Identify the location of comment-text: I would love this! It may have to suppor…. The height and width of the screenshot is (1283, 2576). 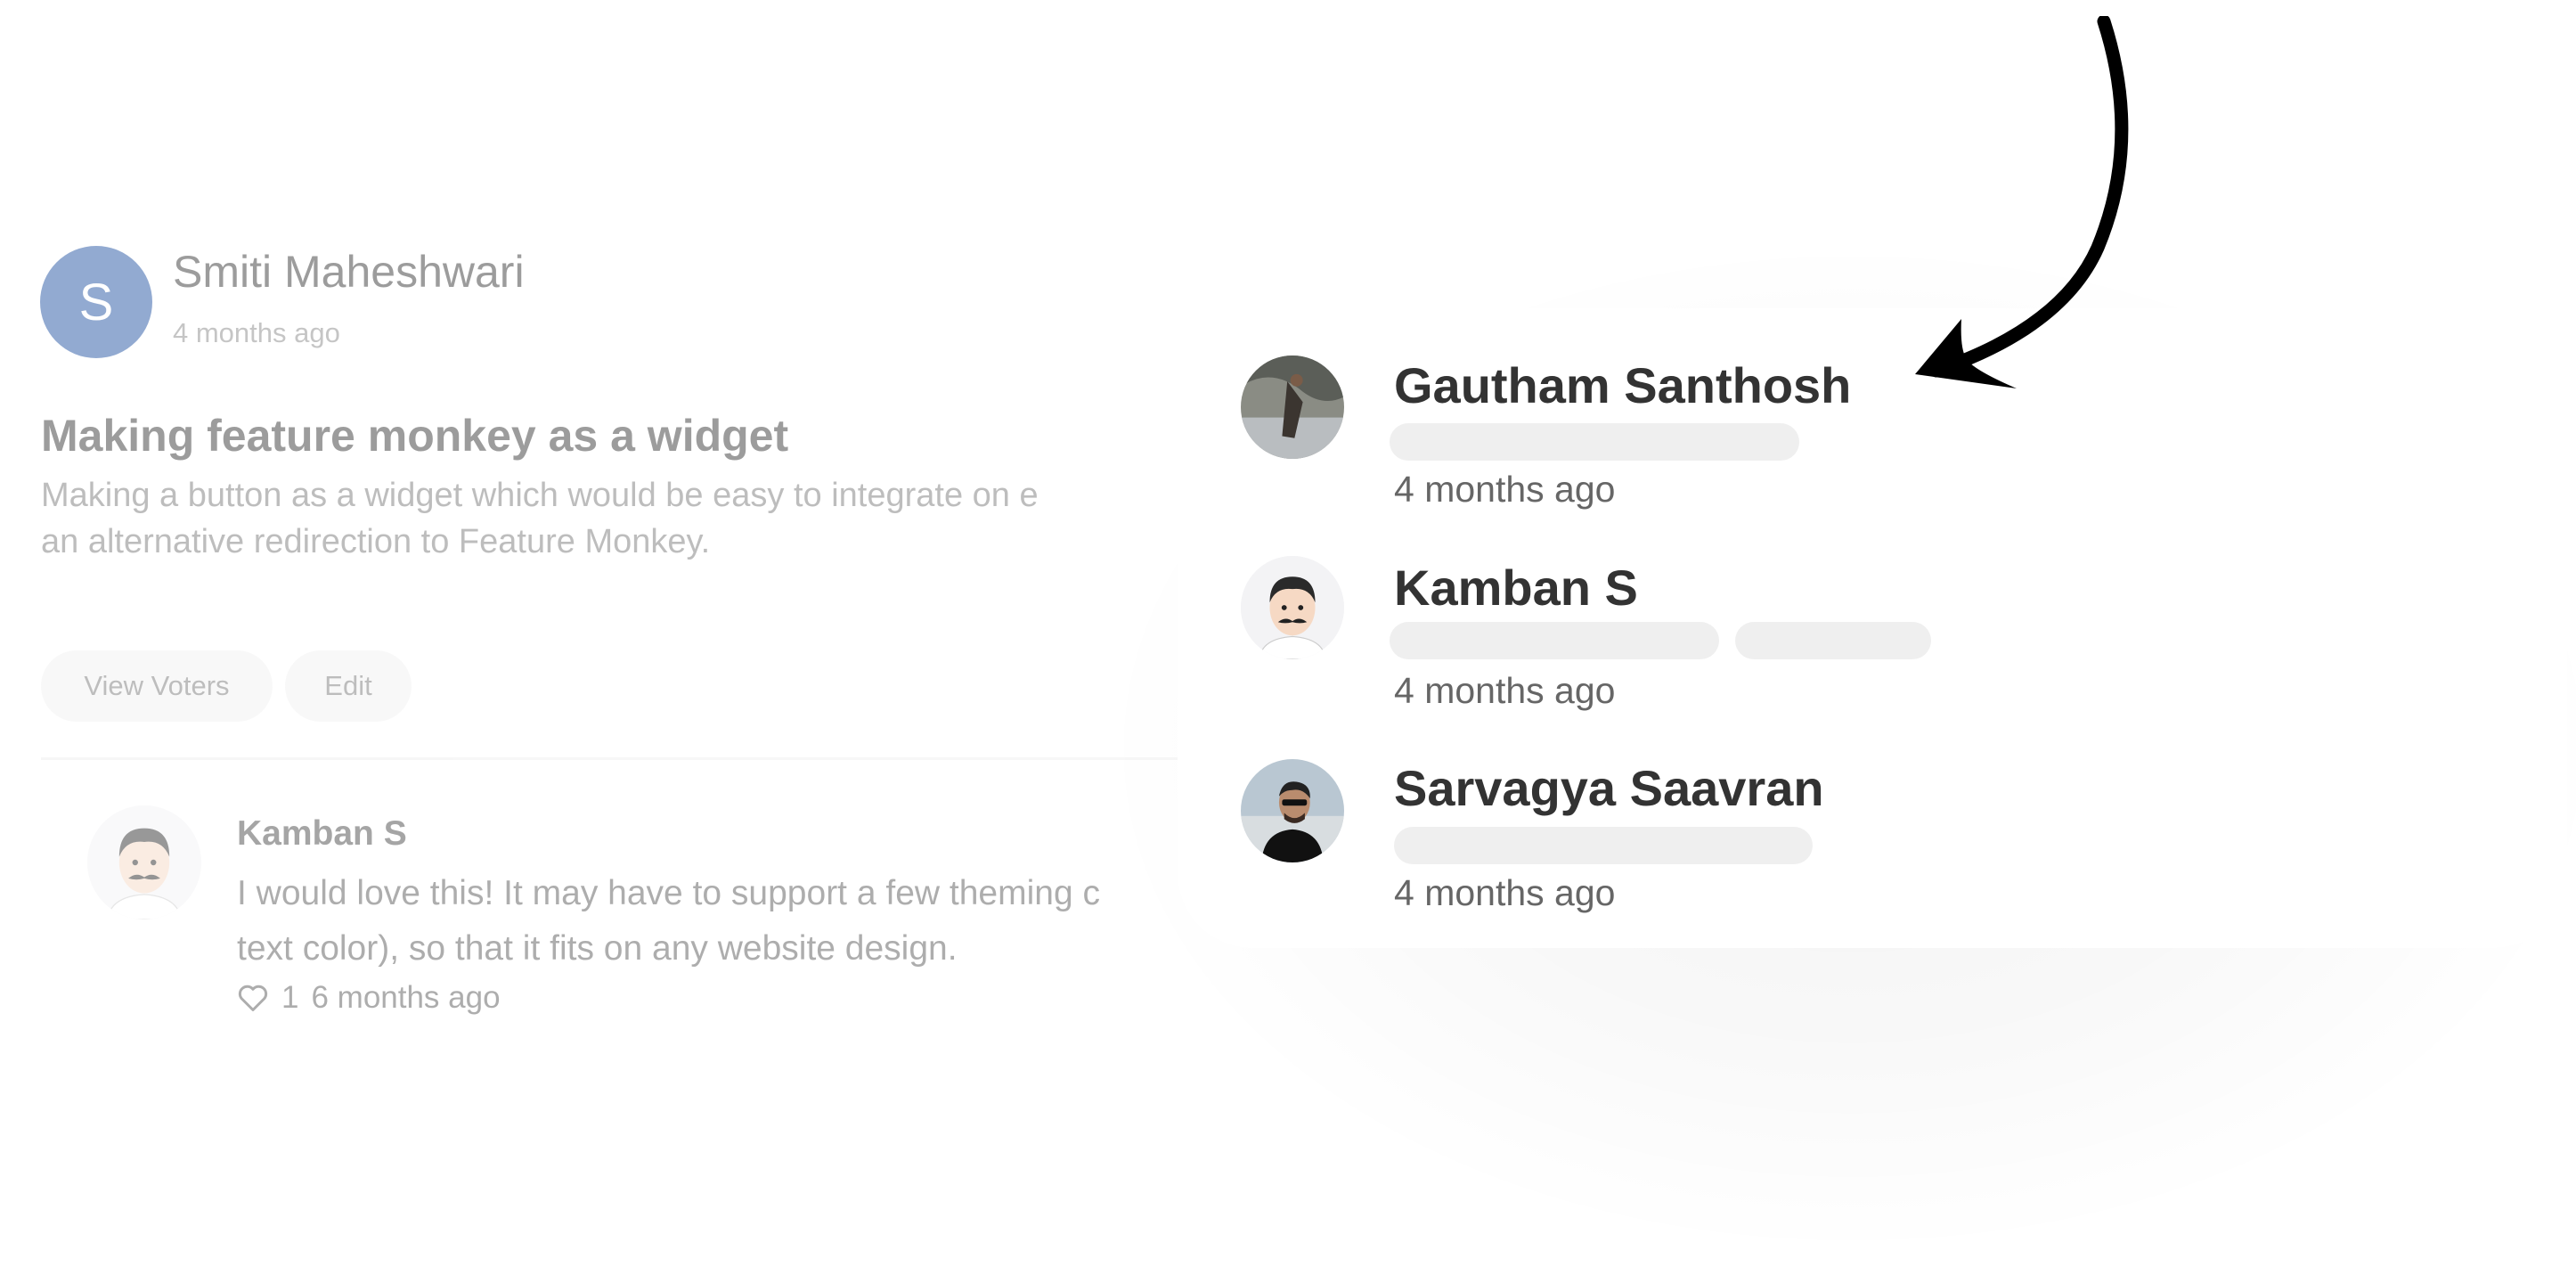
(736, 922).